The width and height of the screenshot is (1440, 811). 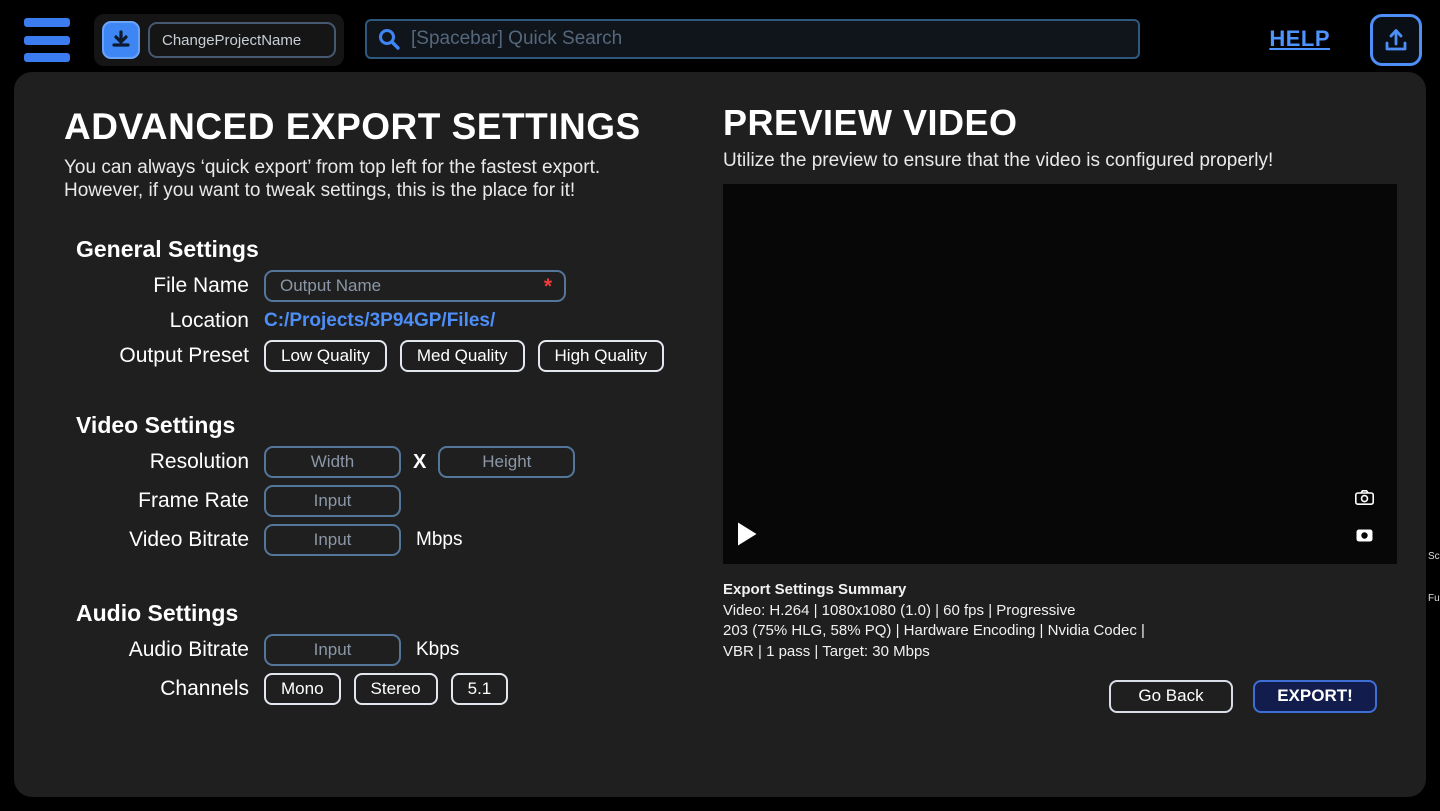 I want to click on download-arrow-icon, so click(x=121, y=38).